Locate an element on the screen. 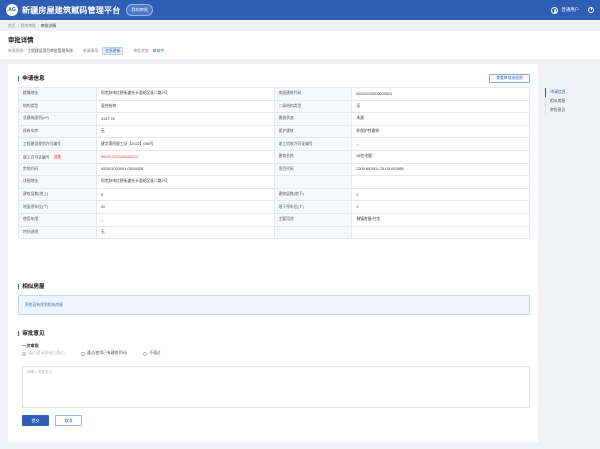 The width and height of the screenshot is (600, 449). field-value: 3#住宅楼 is located at coordinates (440, 156).